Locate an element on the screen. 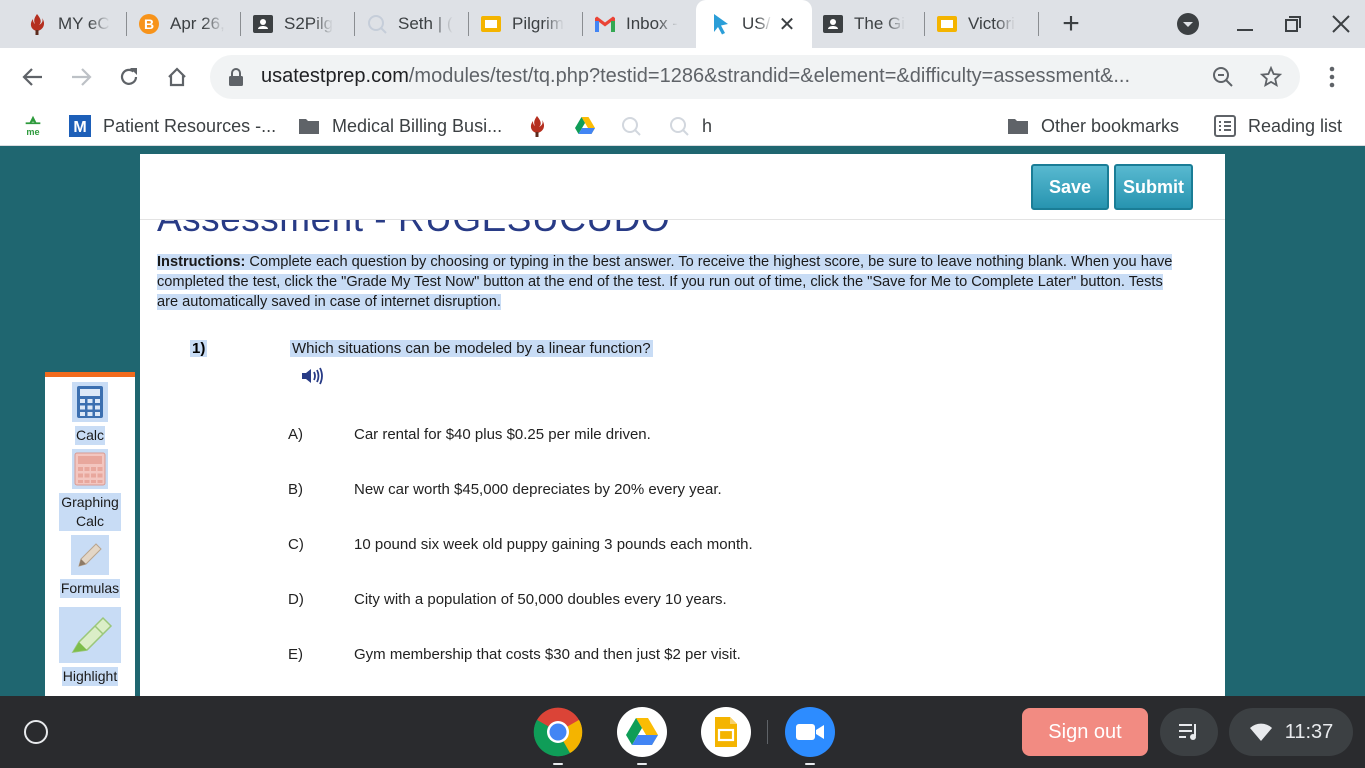 The width and height of the screenshot is (1365, 768). save-button: Save is located at coordinates (1070, 187).